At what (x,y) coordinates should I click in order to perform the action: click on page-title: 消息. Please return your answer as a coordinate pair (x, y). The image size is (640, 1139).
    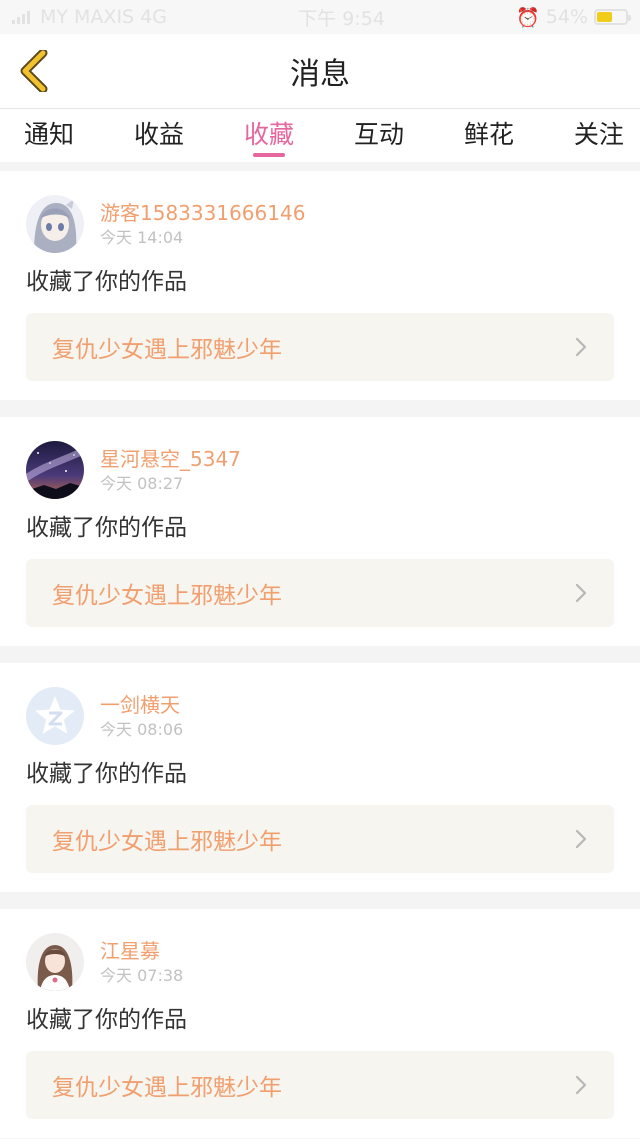
    Looking at the image, I should click on (320, 74).